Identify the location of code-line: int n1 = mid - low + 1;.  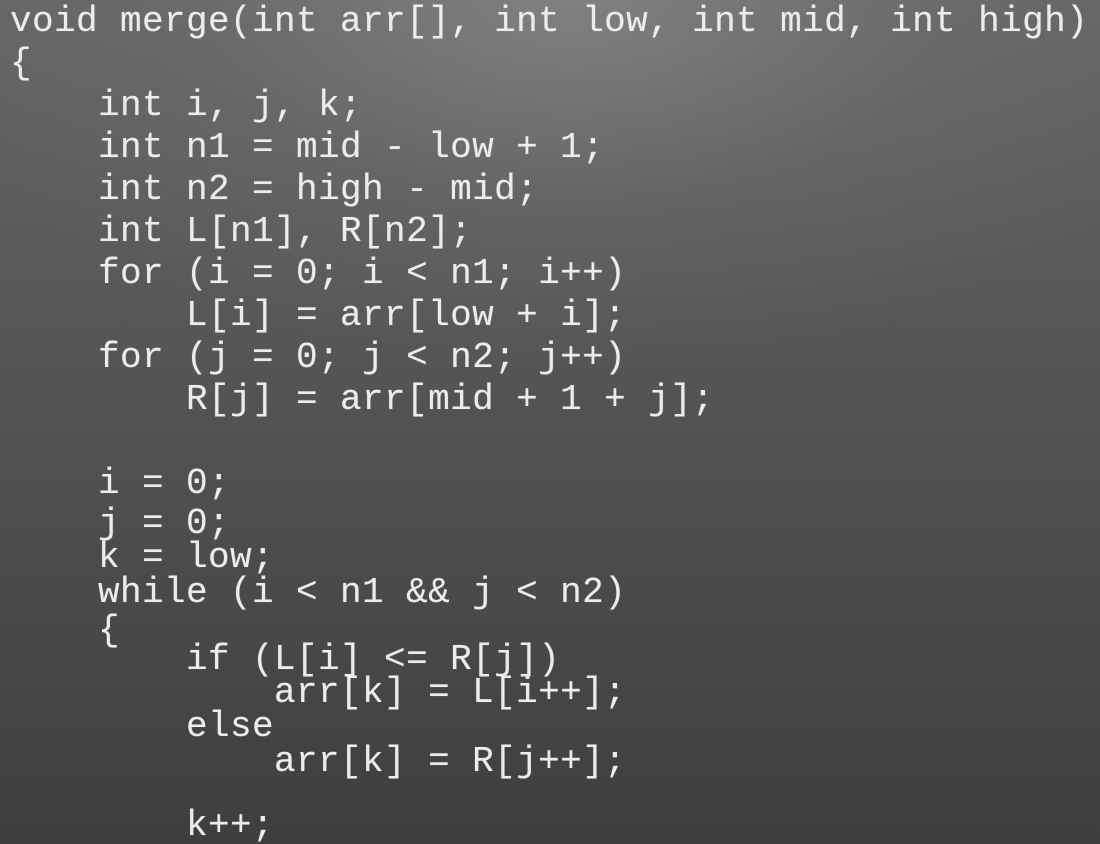
(307, 147).